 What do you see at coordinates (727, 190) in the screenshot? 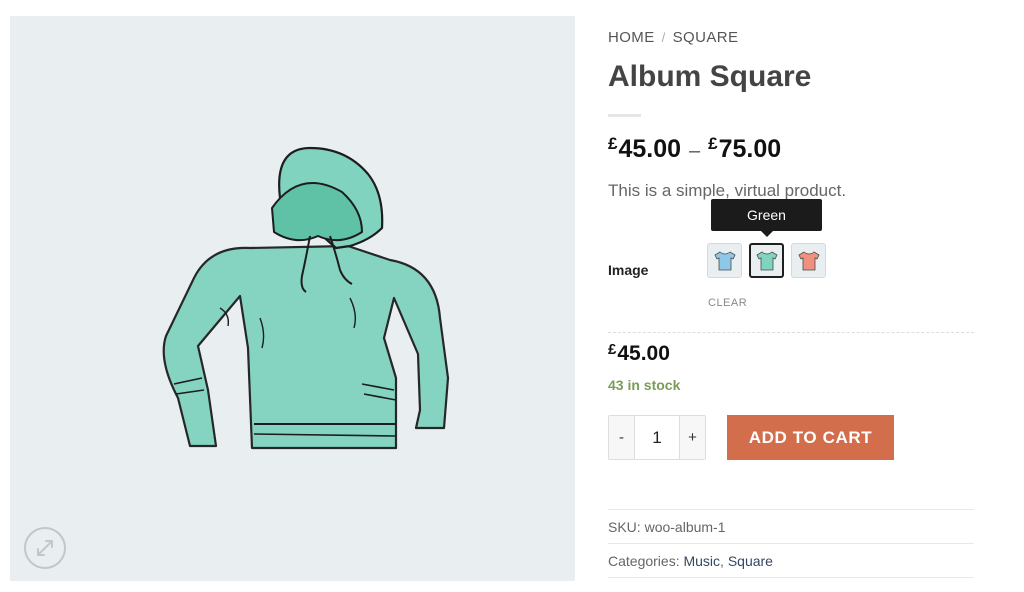
I see `product-description: This is a simple, virtual product.` at bounding box center [727, 190].